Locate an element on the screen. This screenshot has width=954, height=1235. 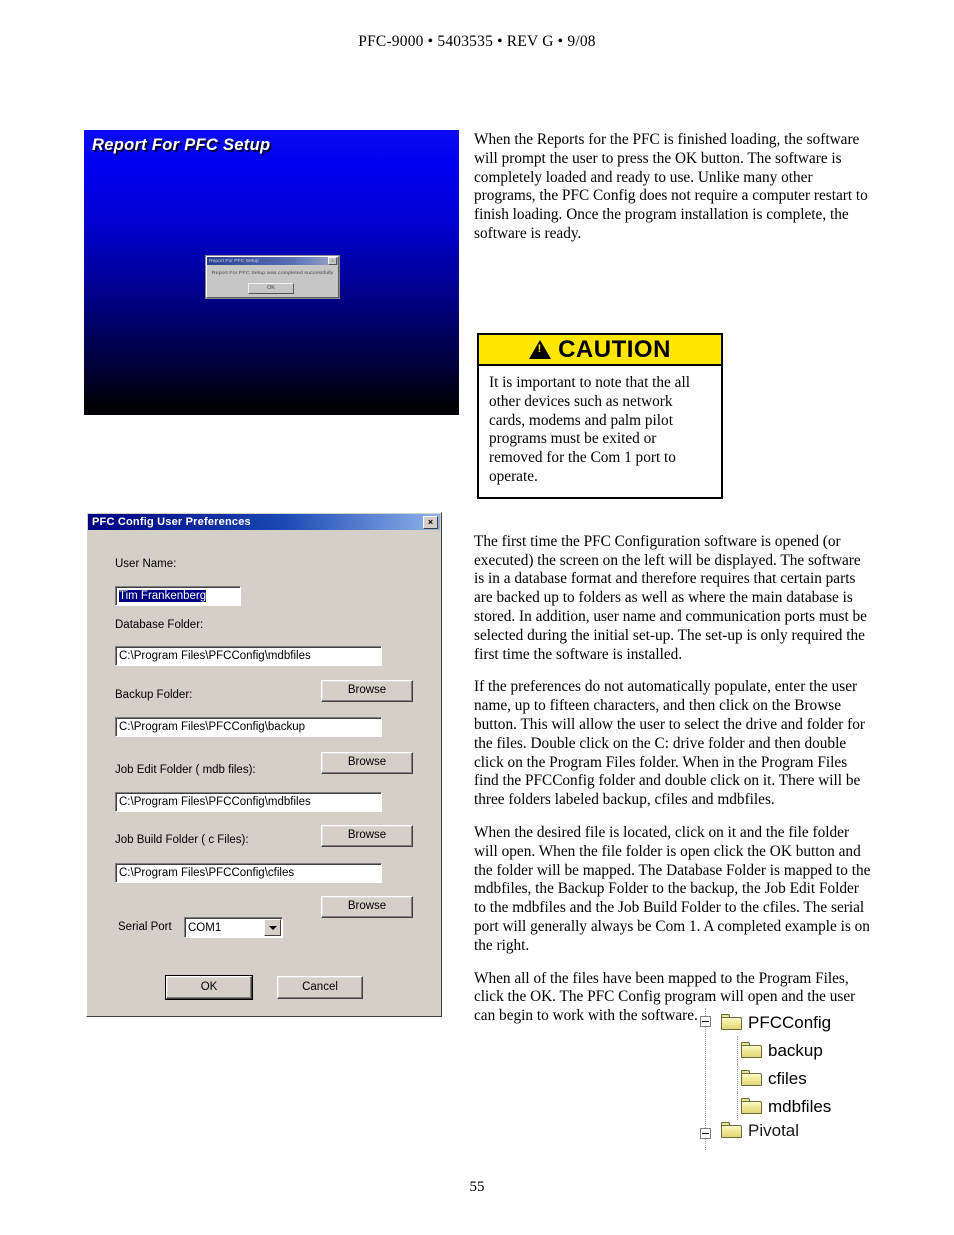
tree-label-root: PFCConfig is located at coordinates (790, 1022).